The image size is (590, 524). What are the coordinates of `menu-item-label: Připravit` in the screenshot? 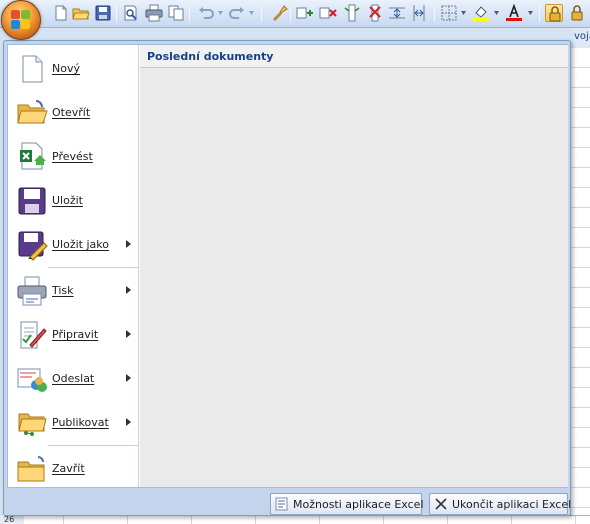 It's located at (75, 334).